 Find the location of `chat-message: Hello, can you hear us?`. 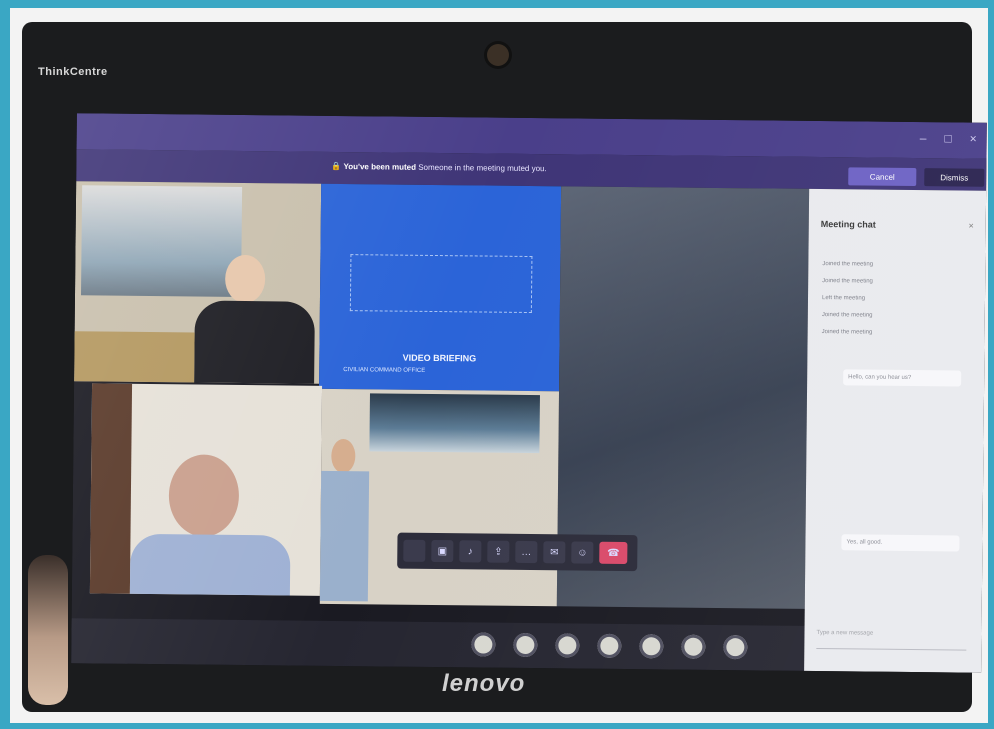

chat-message: Hello, can you hear us? is located at coordinates (902, 378).